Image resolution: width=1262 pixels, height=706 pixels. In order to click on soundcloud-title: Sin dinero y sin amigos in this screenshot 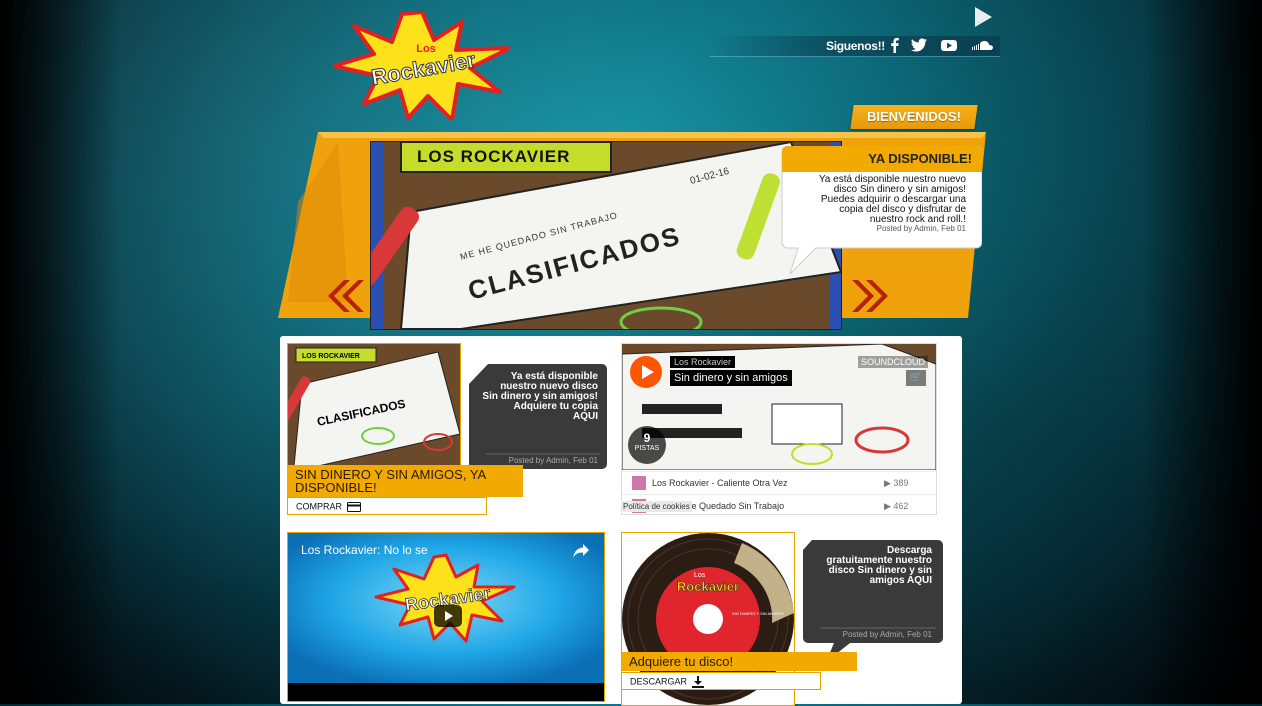, I will do `click(731, 378)`.